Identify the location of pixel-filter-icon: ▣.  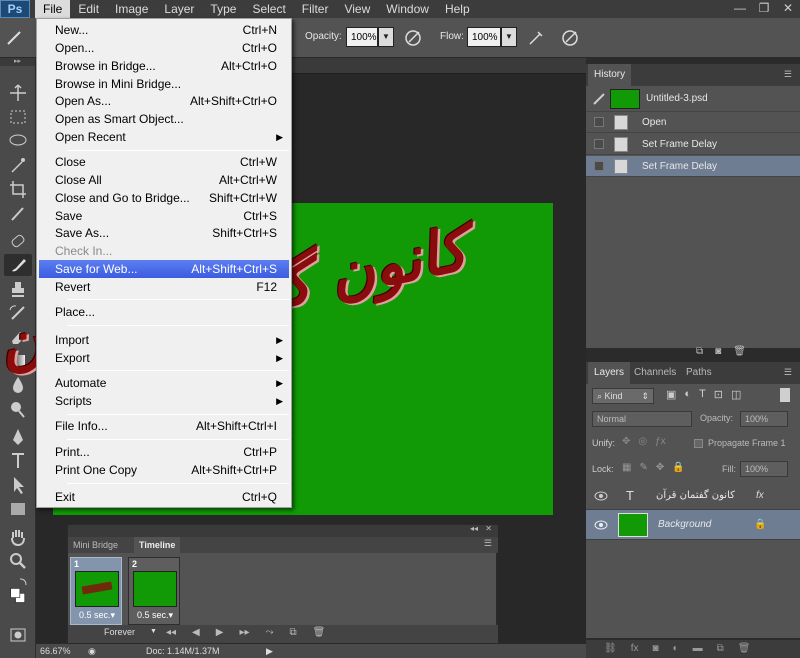
(671, 394).